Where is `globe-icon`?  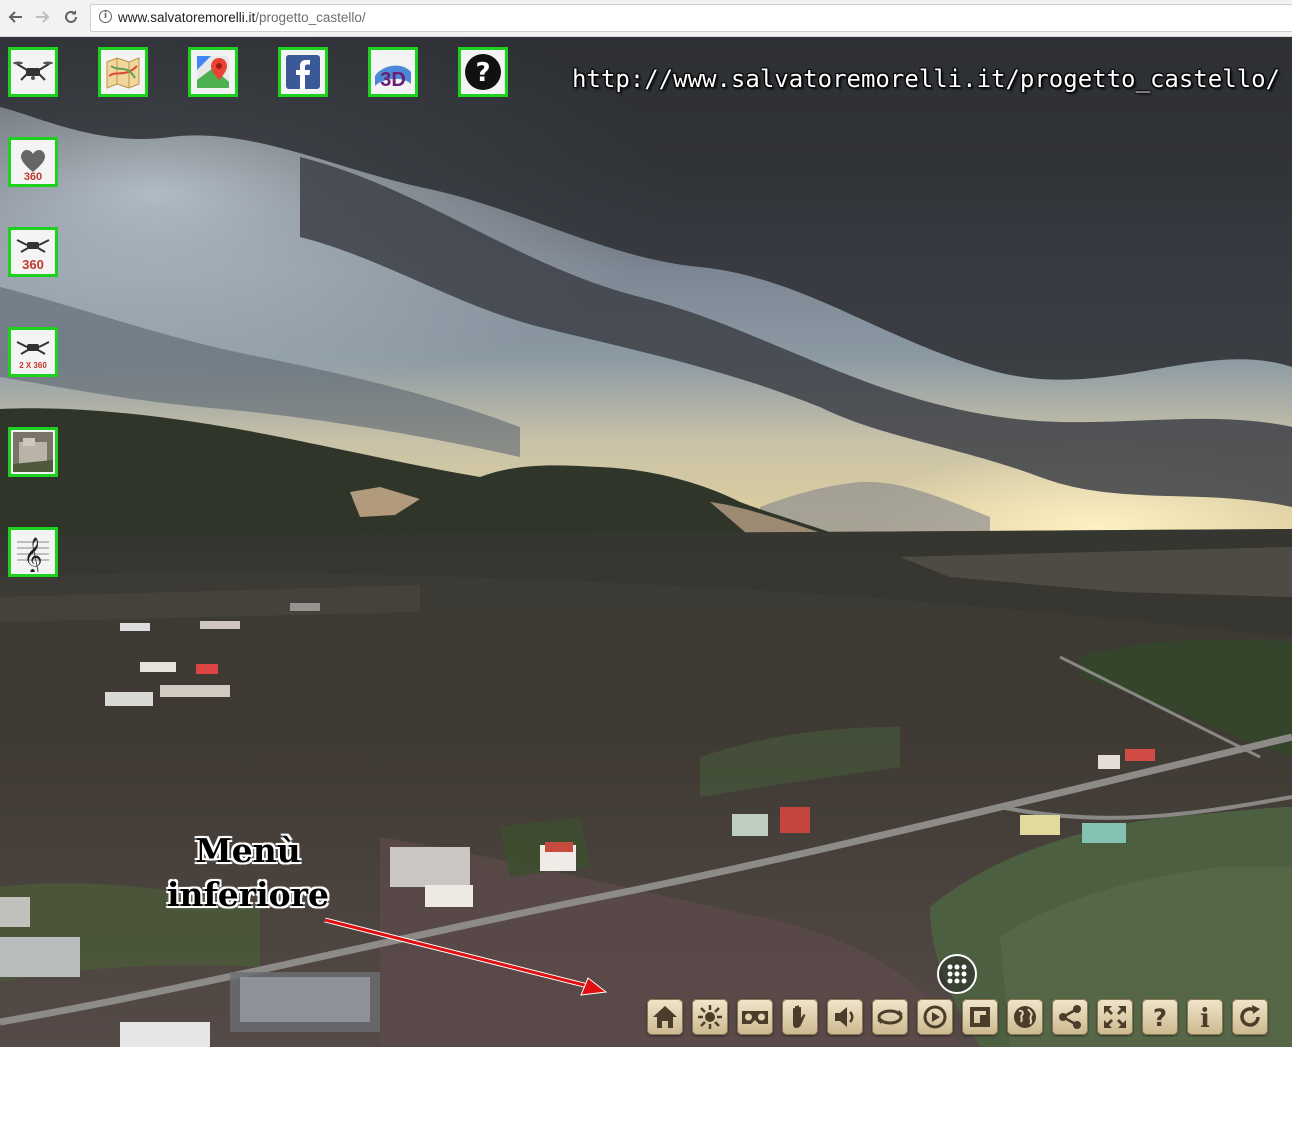
globe-icon is located at coordinates (1025, 1017).